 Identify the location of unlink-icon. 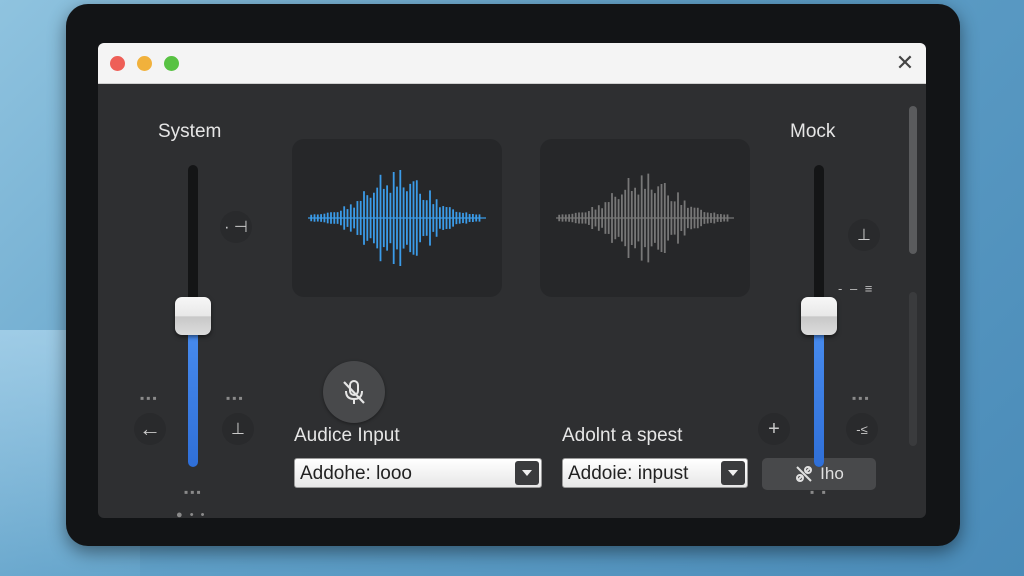
(804, 474).